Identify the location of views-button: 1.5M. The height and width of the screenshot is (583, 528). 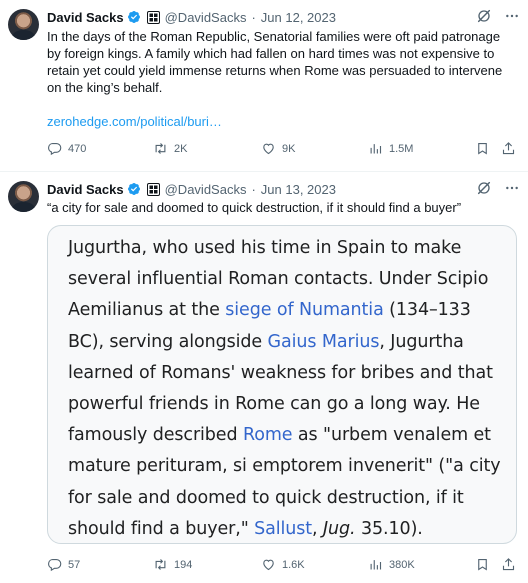
(390, 148).